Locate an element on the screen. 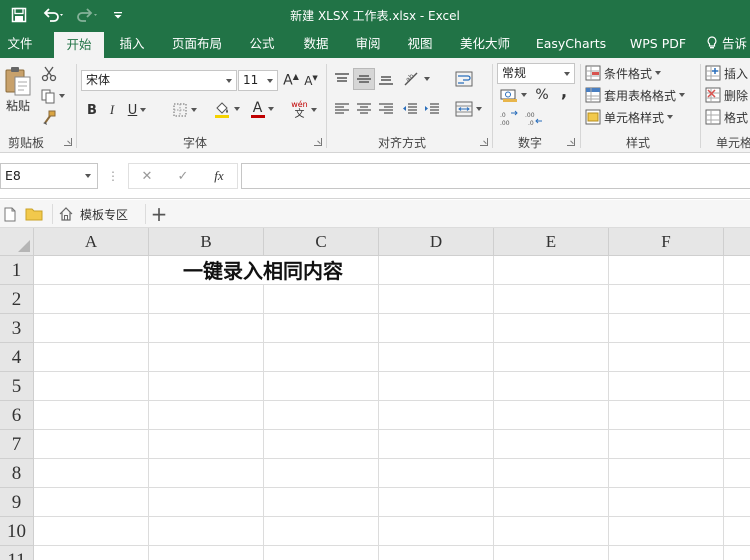  cell-e5 is located at coordinates (551, 386).